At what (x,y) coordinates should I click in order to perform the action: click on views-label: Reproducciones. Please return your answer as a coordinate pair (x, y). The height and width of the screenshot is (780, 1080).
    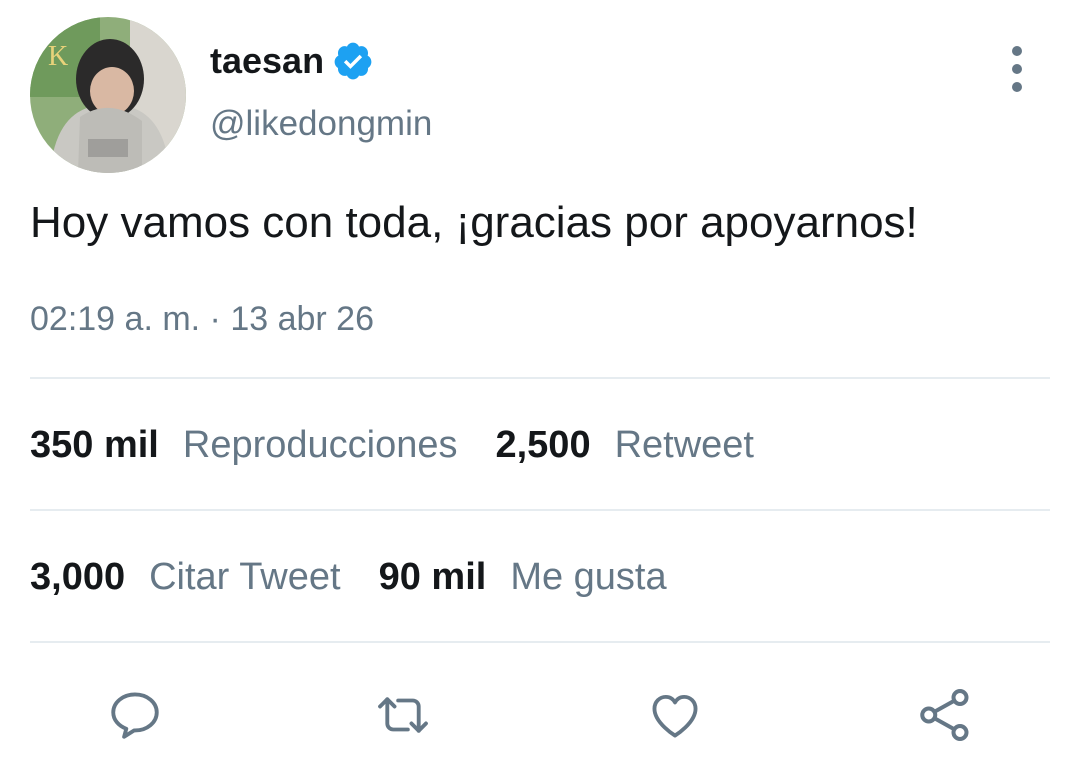
    Looking at the image, I should click on (320, 445).